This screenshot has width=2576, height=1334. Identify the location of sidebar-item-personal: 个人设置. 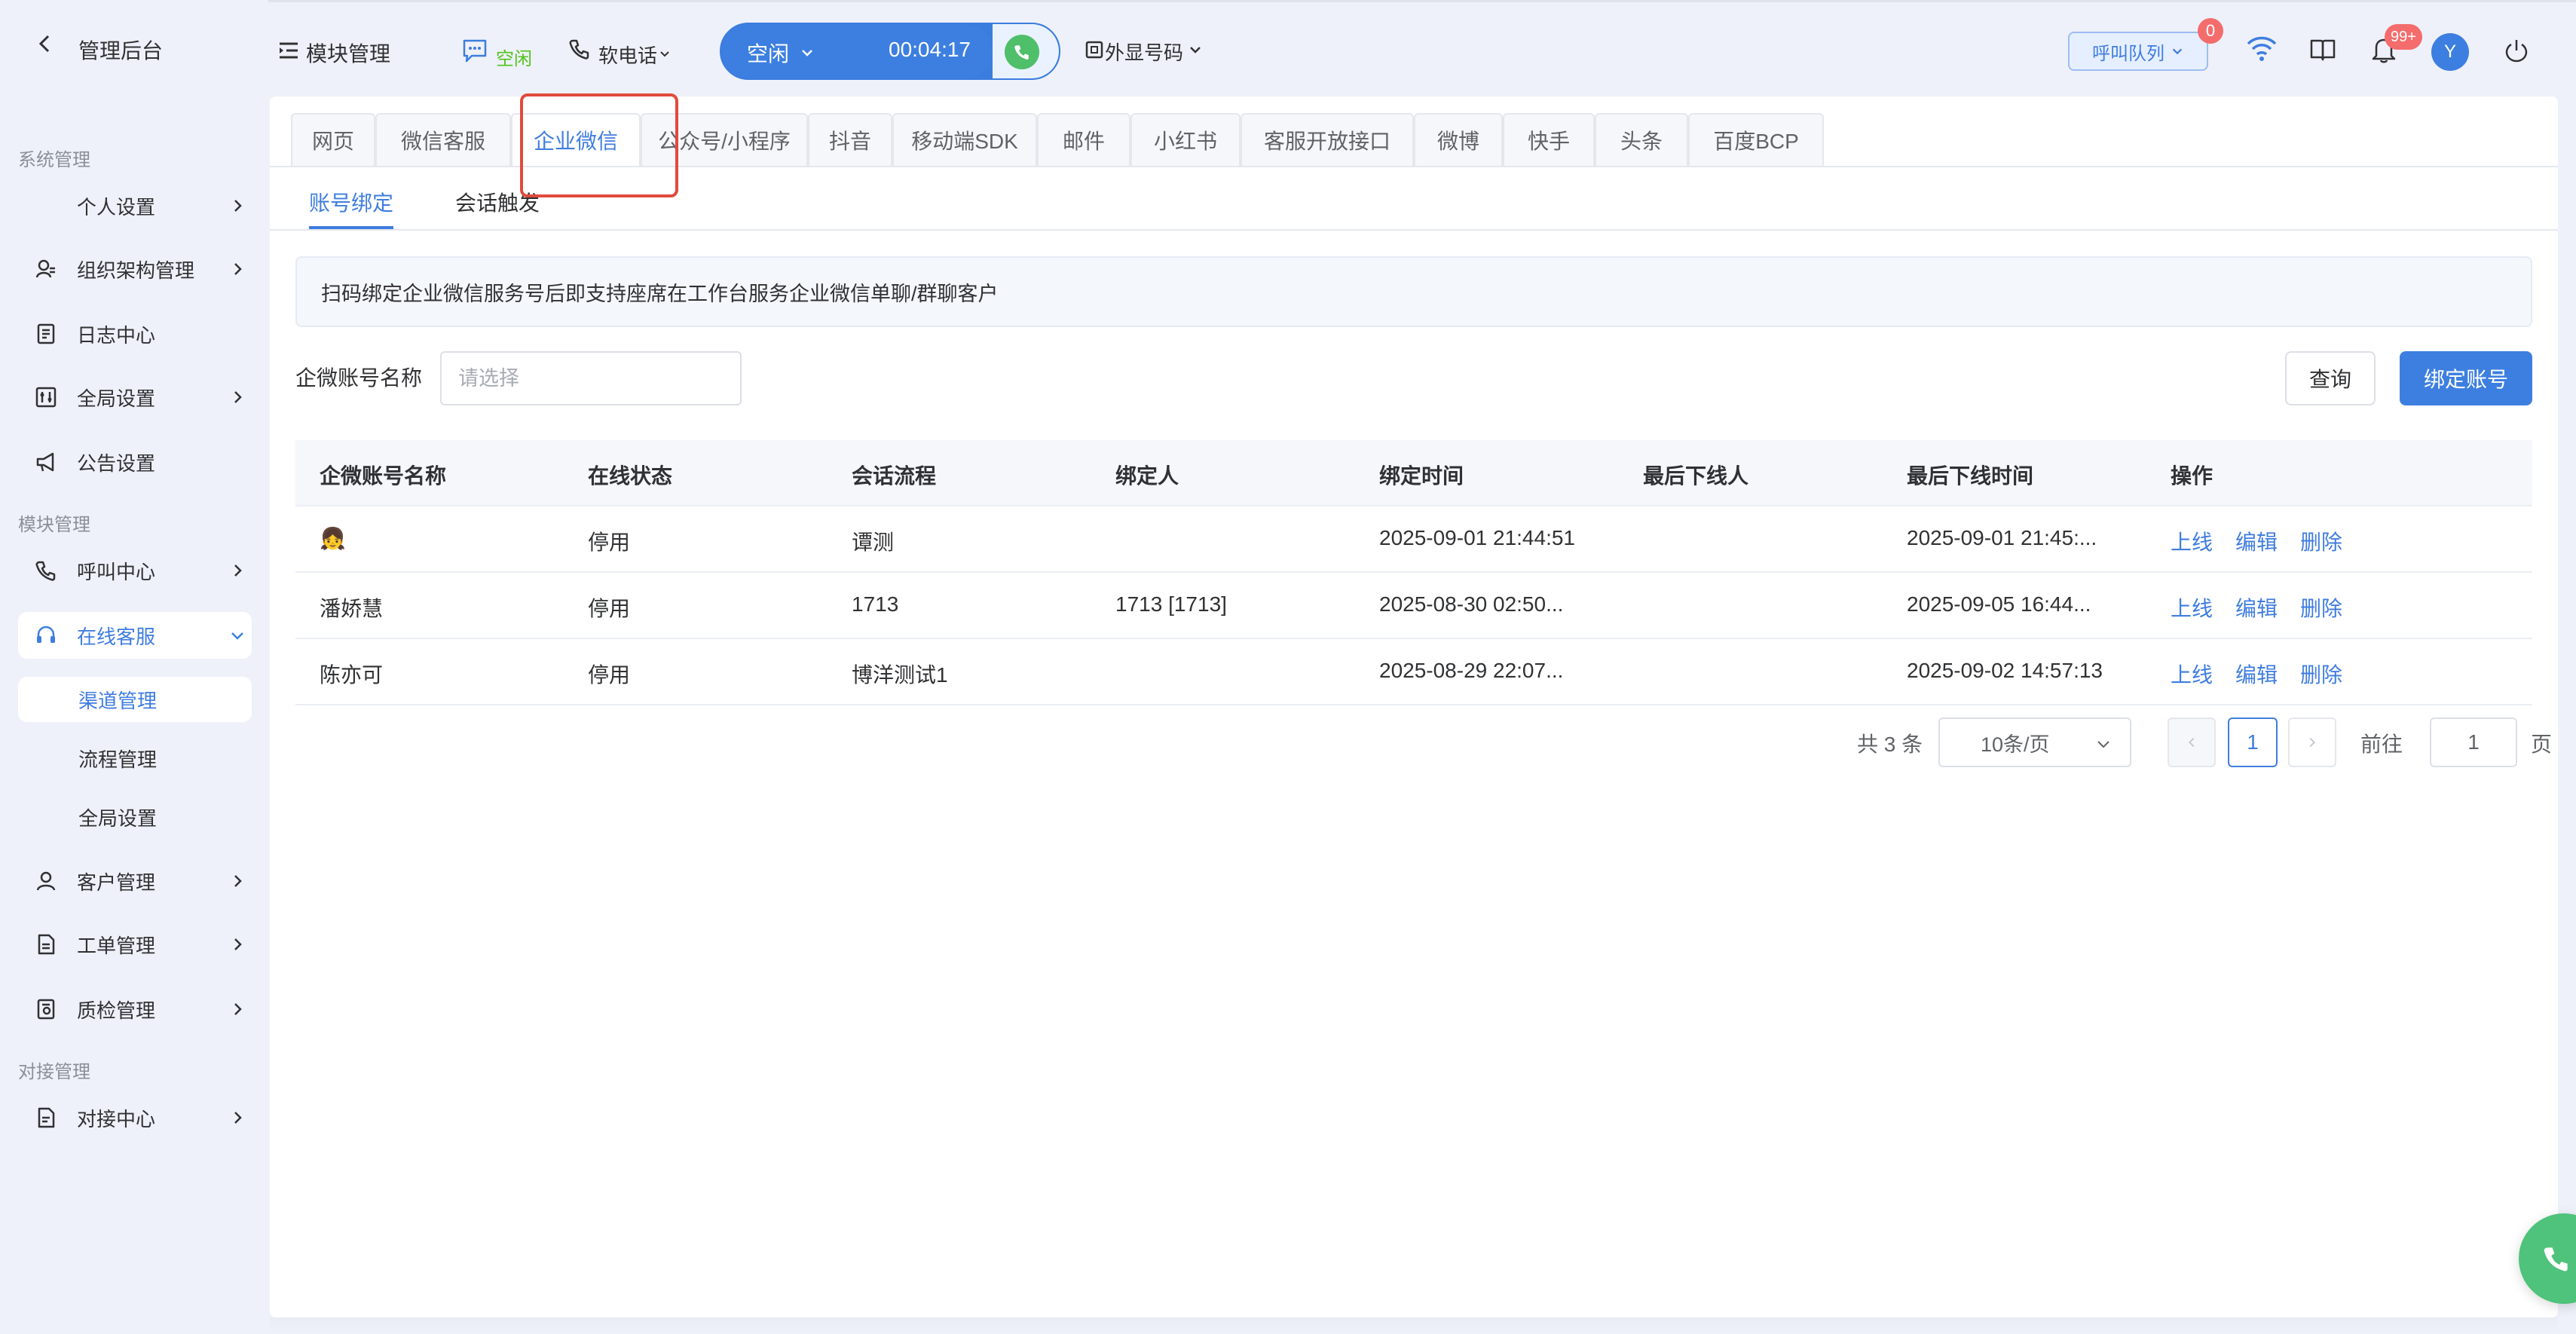
(135, 205).